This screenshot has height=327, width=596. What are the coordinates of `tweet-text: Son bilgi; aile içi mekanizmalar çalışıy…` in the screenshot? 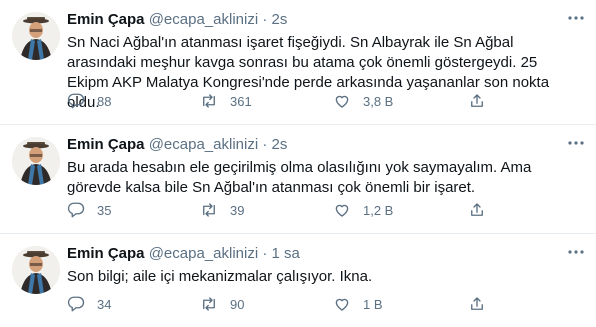 It's located at (220, 276).